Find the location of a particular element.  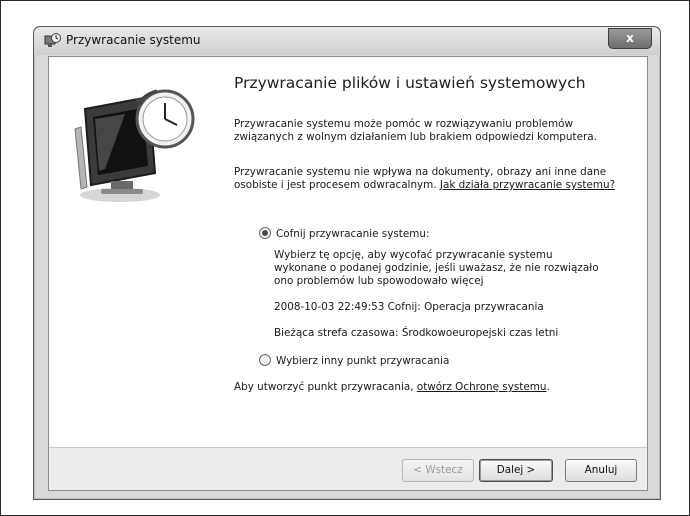

next-button: Dalej > is located at coordinates (516, 470).